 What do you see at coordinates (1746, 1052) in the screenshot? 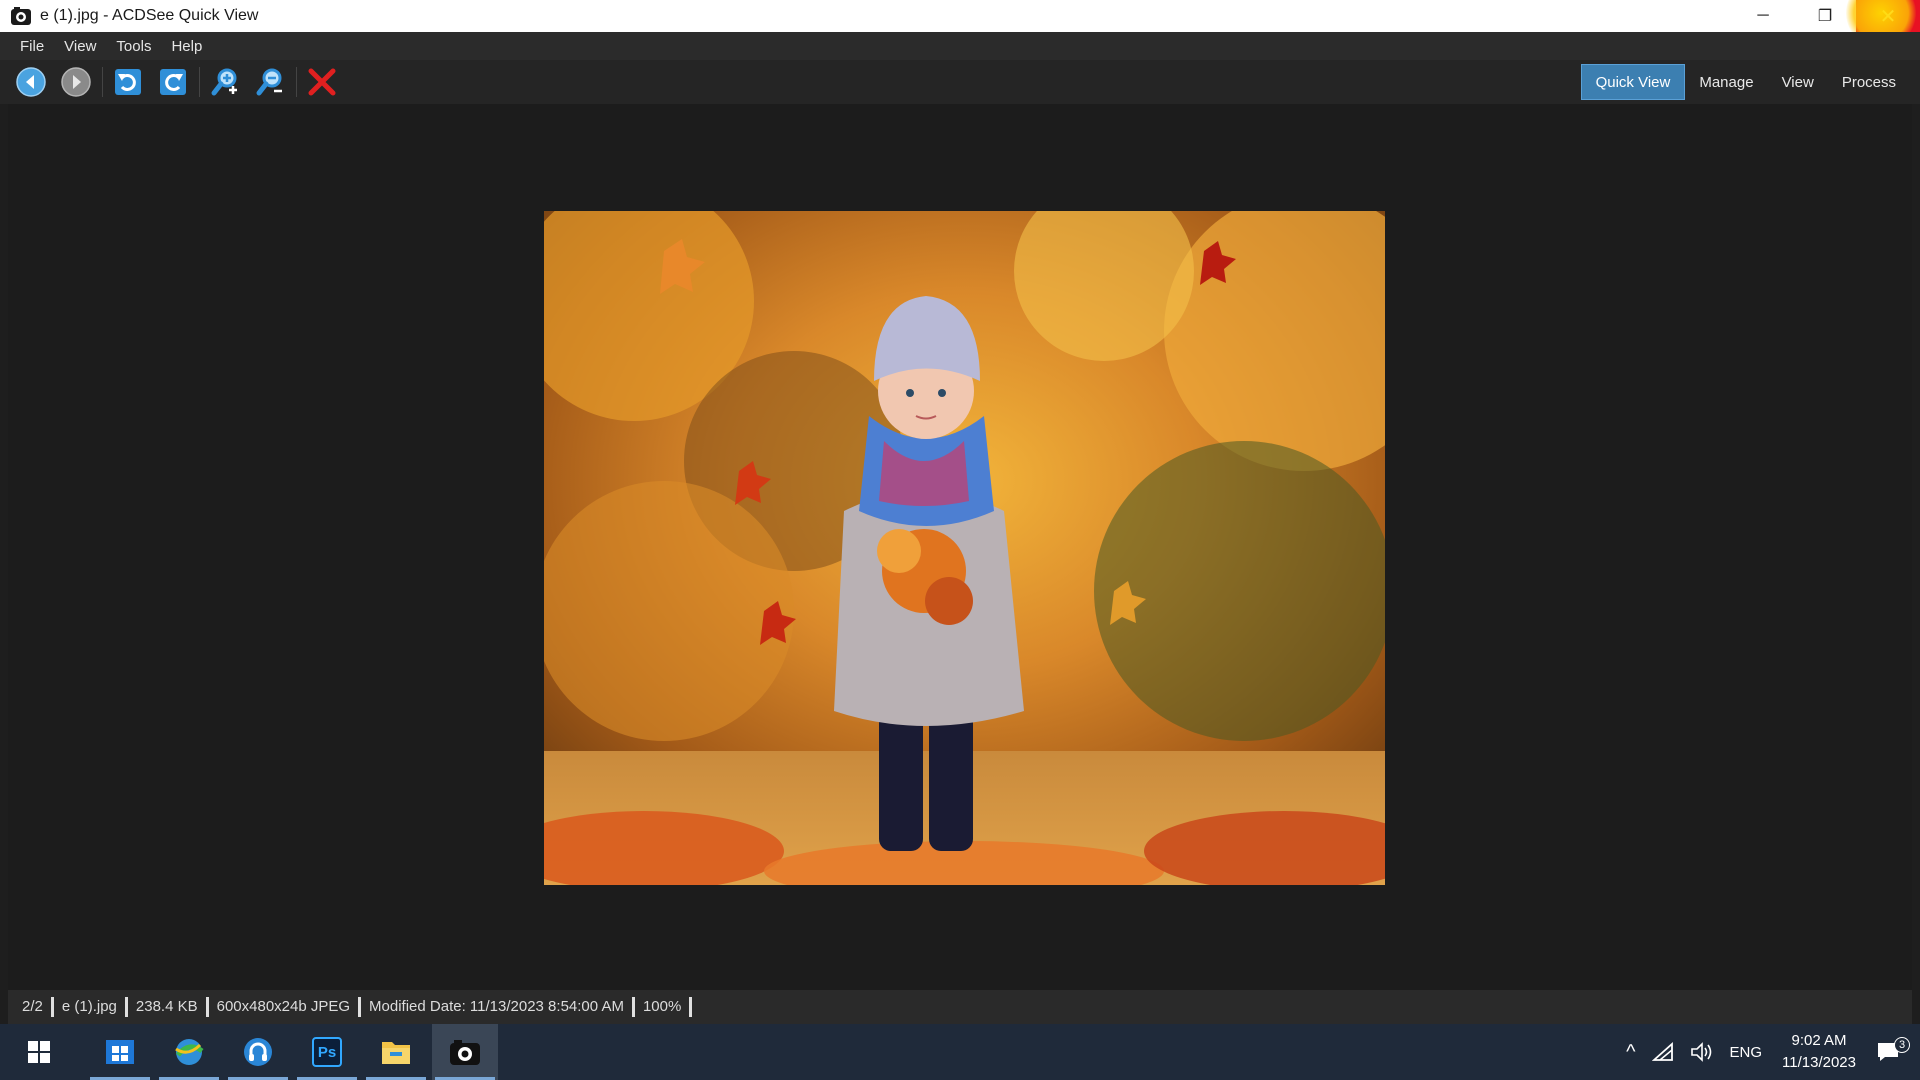
I see `language-indicator: ENG` at bounding box center [1746, 1052].